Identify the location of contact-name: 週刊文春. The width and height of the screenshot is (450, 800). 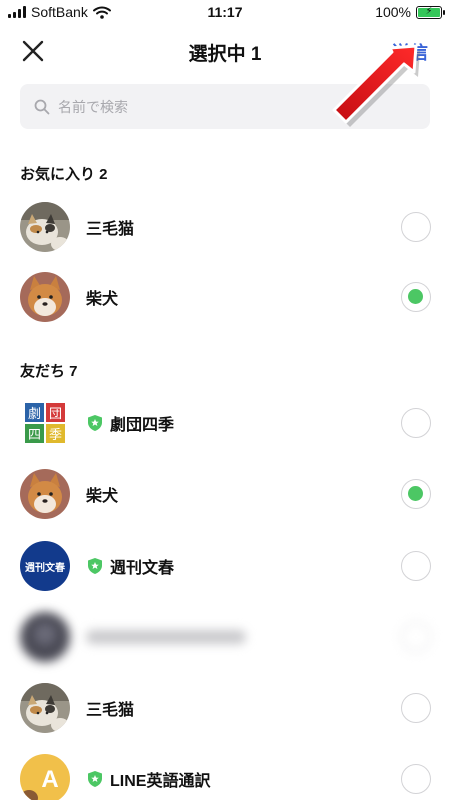
(142, 568).